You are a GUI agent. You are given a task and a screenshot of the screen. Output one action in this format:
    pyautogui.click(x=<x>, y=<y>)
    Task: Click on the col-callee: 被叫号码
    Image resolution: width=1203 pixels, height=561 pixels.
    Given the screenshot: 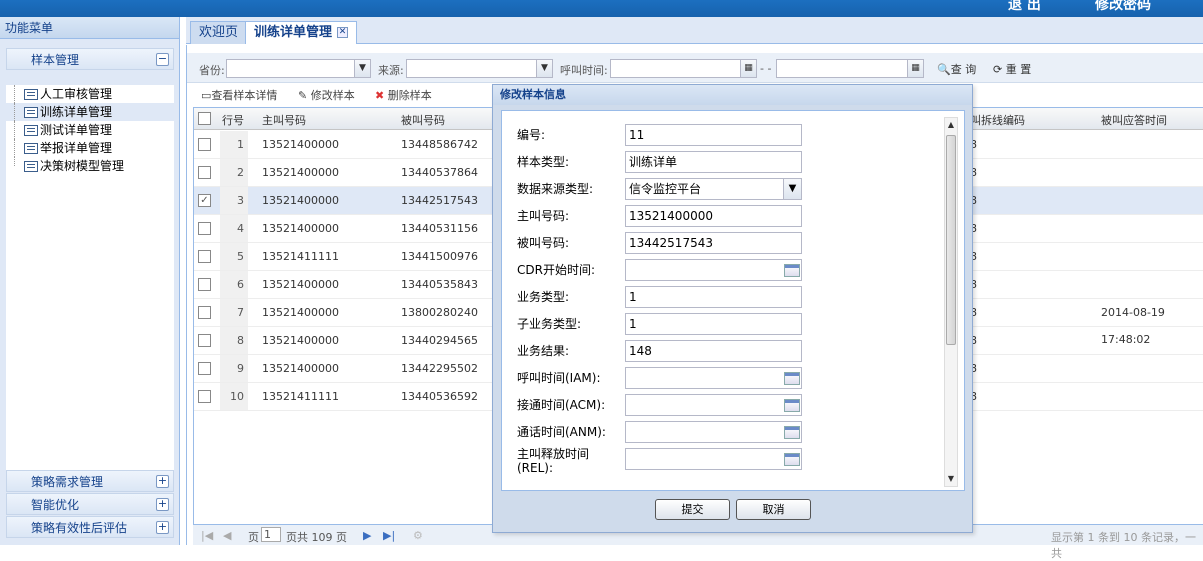 What is the action you would take?
    pyautogui.click(x=423, y=120)
    